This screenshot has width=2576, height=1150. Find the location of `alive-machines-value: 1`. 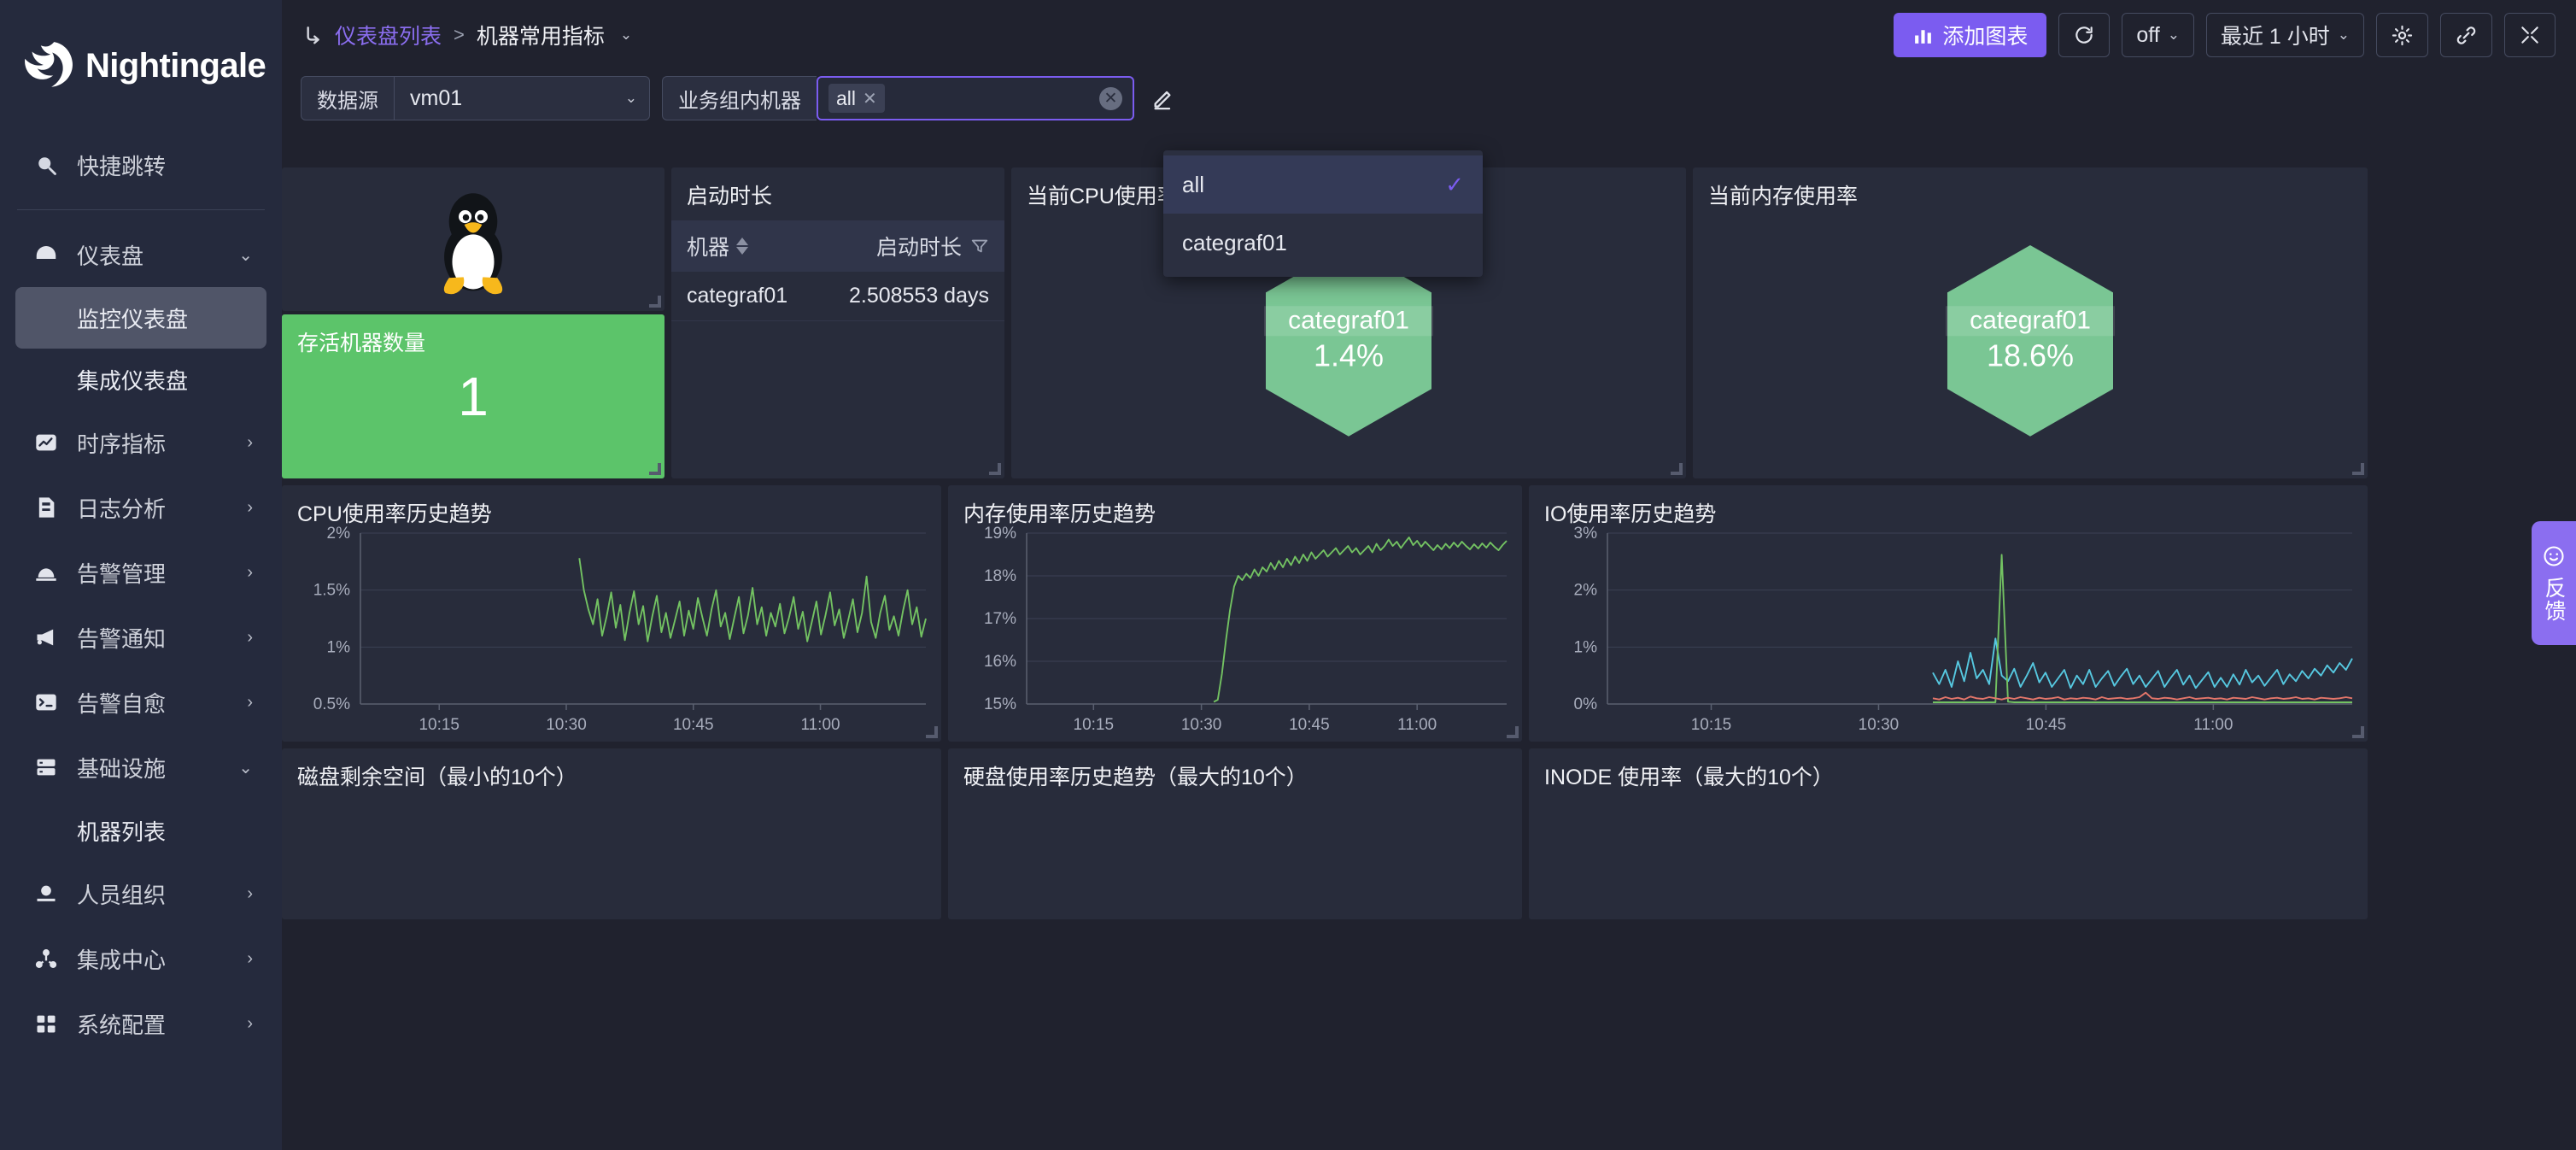

alive-machines-value: 1 is located at coordinates (473, 396).